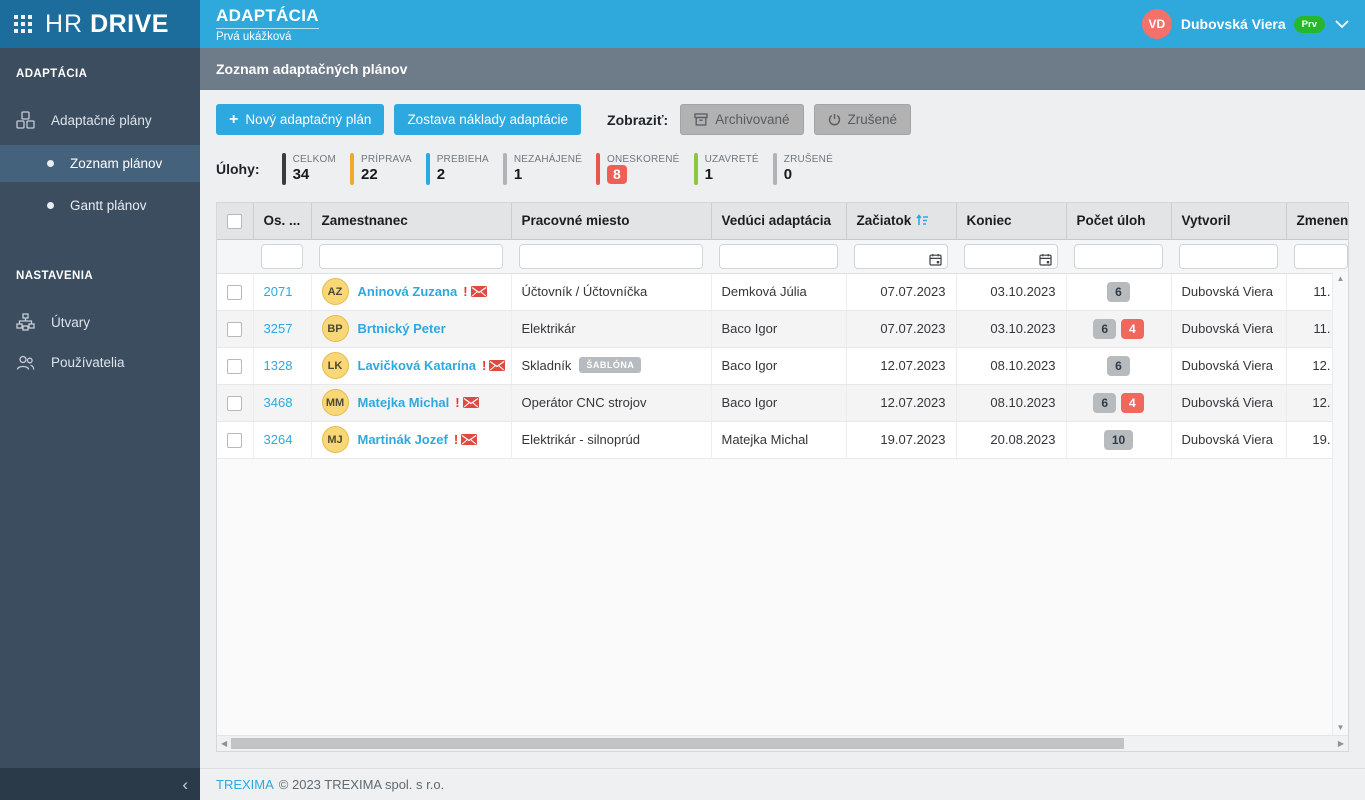 The width and height of the screenshot is (1365, 800). Describe the element at coordinates (788, 174) in the screenshot. I see `counter-value: 0` at that location.